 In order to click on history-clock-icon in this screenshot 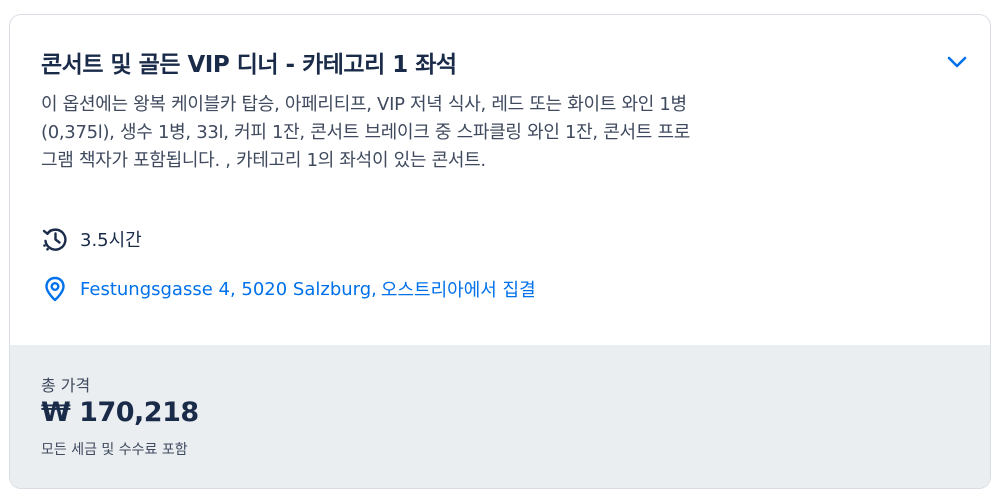, I will do `click(54, 239)`.